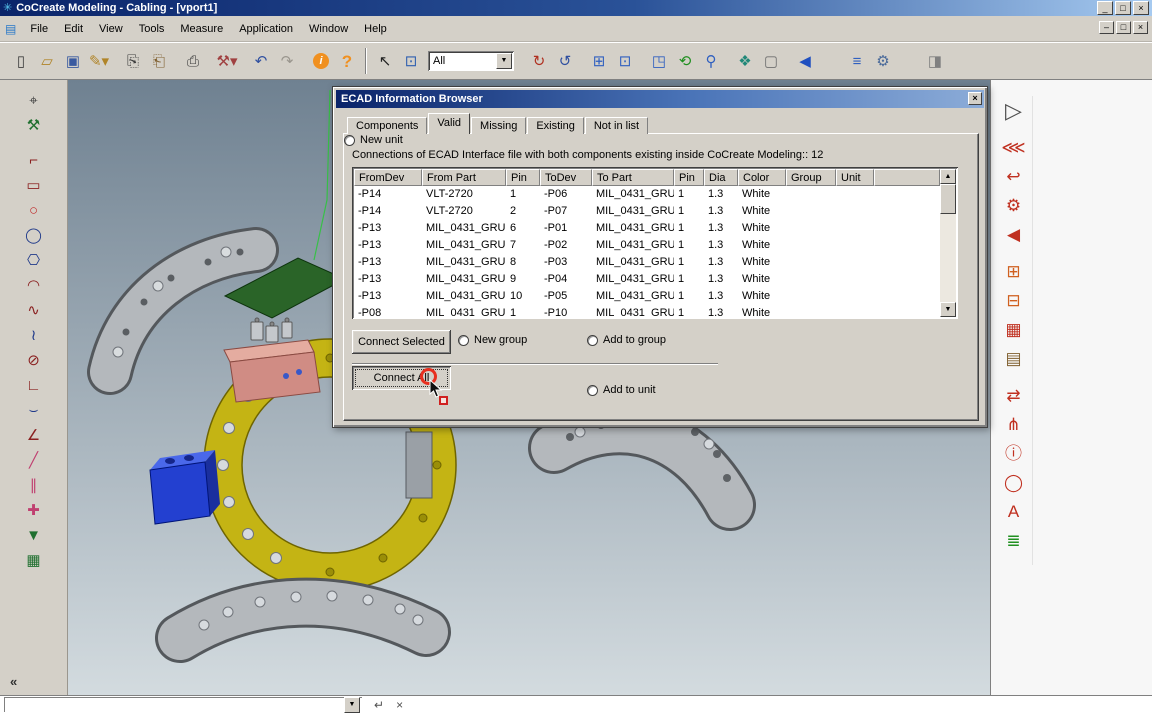 This screenshot has height=713, width=1152. What do you see at coordinates (499, 125) in the screenshot?
I see `tab-missing: Missing` at bounding box center [499, 125].